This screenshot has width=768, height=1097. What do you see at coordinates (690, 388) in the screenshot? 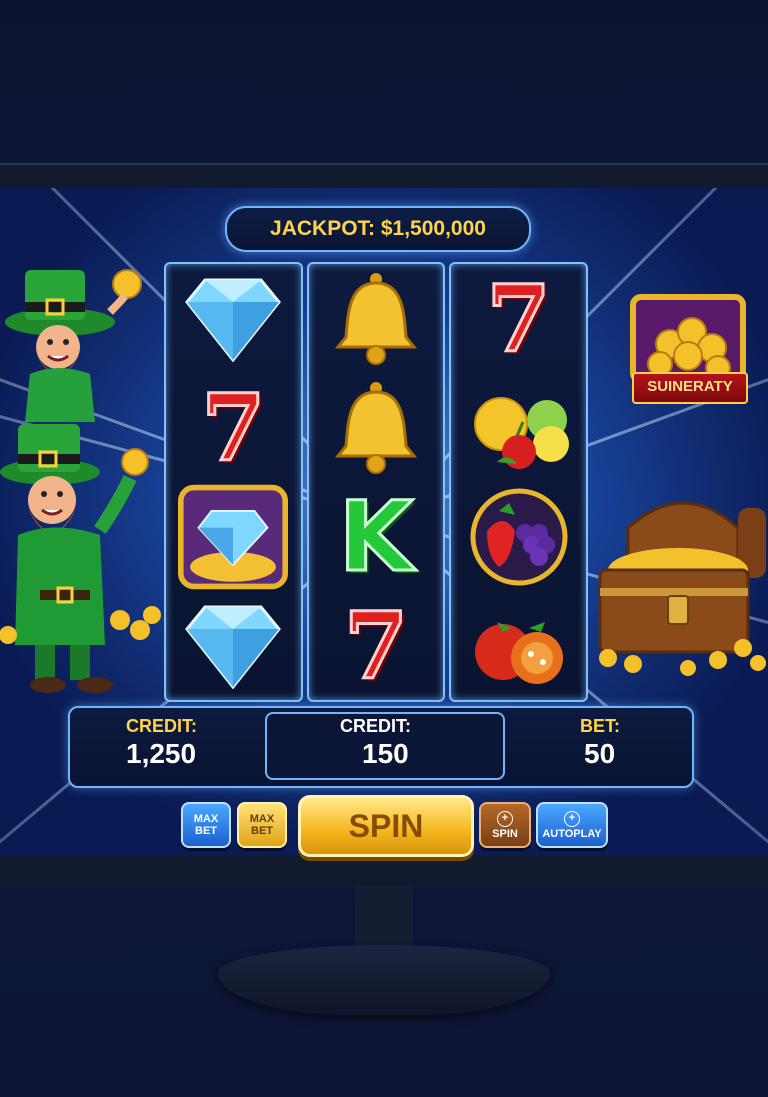
I see `bonus-badge-label: SUINERATY` at bounding box center [690, 388].